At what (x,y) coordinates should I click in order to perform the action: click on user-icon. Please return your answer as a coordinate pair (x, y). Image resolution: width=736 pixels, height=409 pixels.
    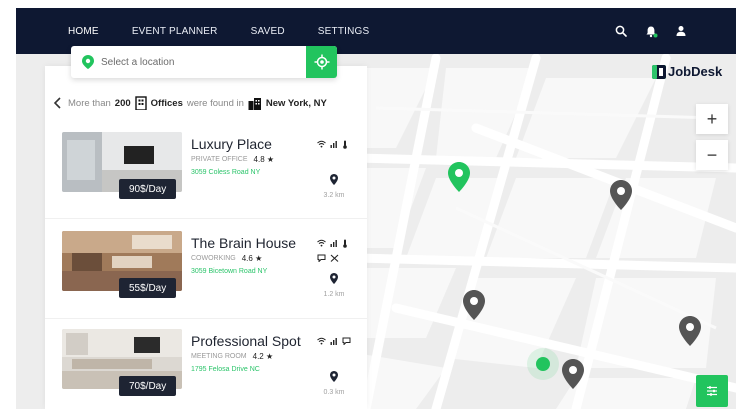
    Looking at the image, I should click on (681, 31).